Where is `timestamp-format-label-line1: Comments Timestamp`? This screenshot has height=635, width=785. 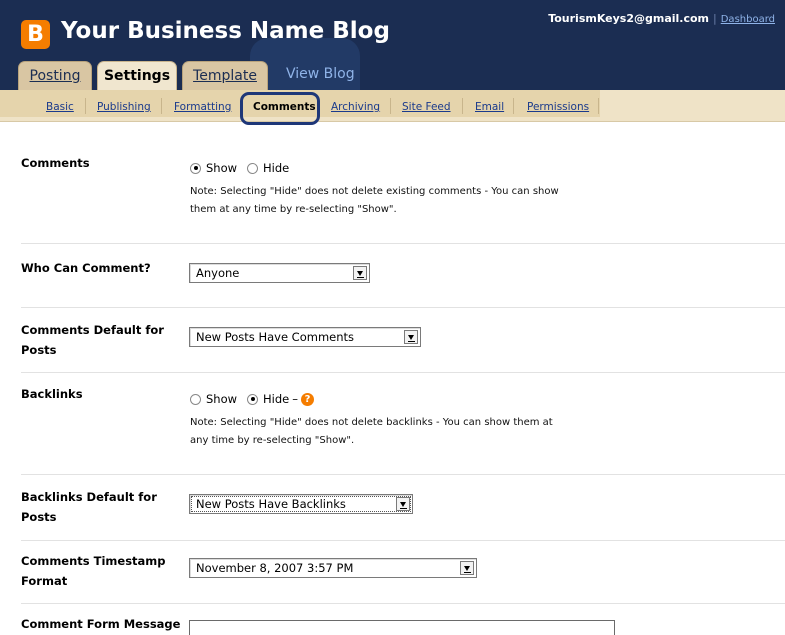 timestamp-format-label-line1: Comments Timestamp is located at coordinates (93, 561).